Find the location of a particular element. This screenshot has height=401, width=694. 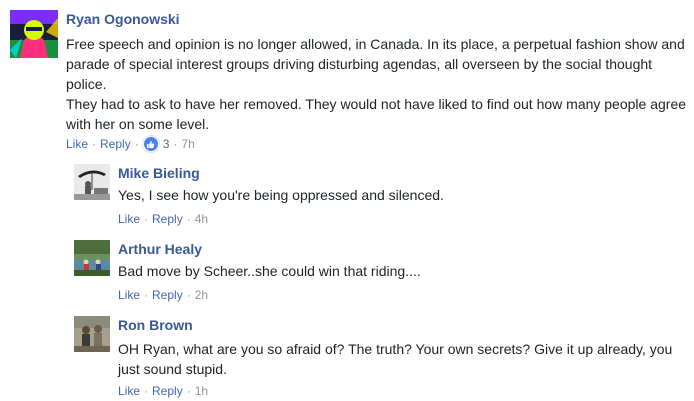

comment-text-line: police. is located at coordinates (86, 84).